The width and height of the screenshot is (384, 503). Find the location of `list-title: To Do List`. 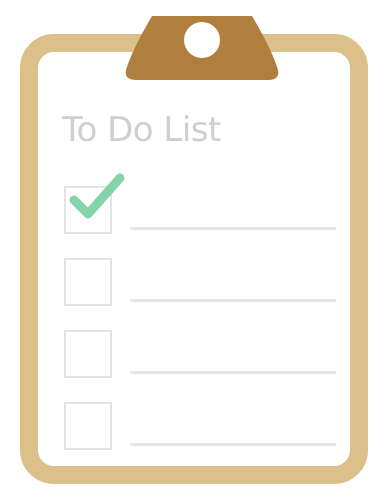

list-title: To Do List is located at coordinates (141, 130).